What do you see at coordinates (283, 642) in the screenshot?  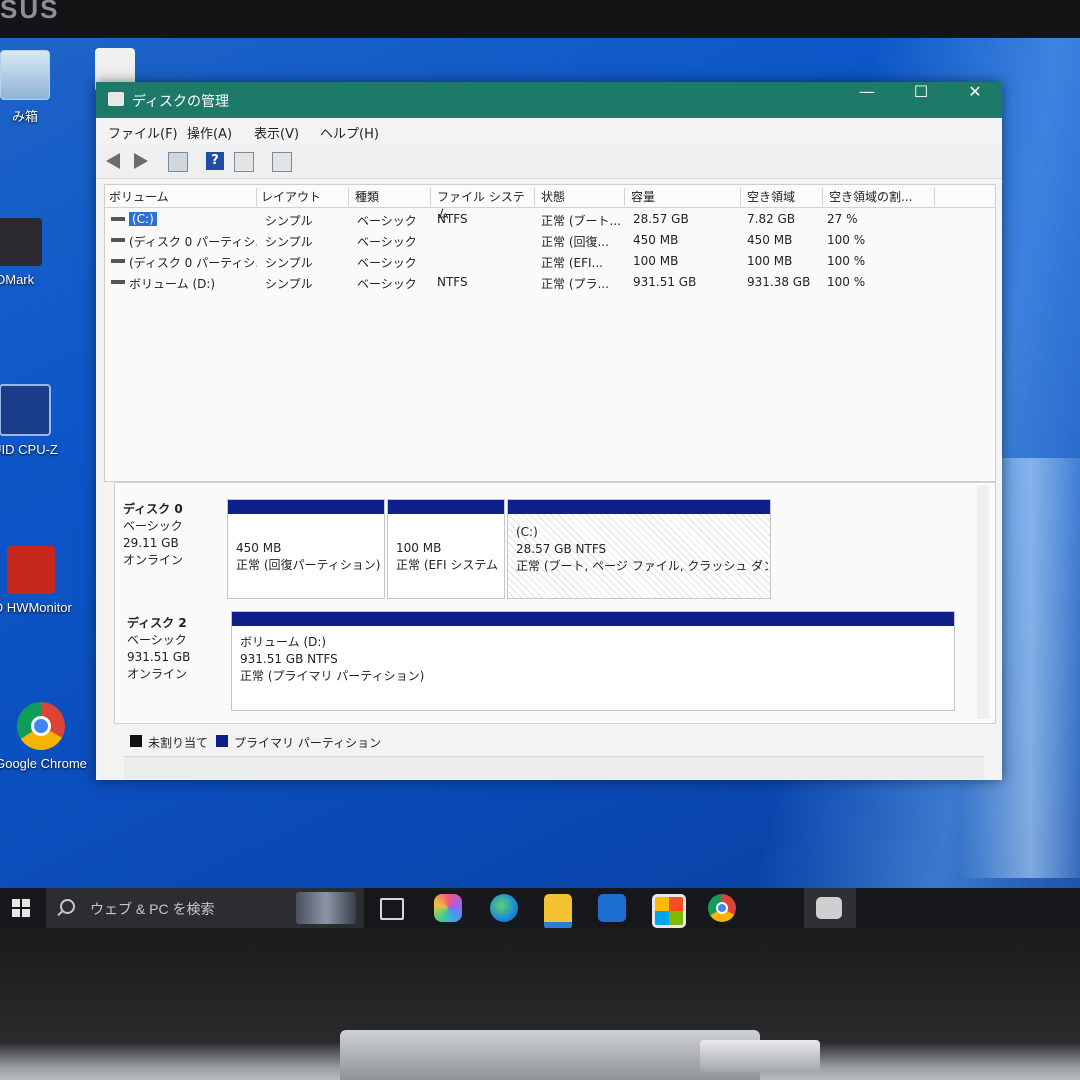 I see `partition-title: ボリューム (D:)` at bounding box center [283, 642].